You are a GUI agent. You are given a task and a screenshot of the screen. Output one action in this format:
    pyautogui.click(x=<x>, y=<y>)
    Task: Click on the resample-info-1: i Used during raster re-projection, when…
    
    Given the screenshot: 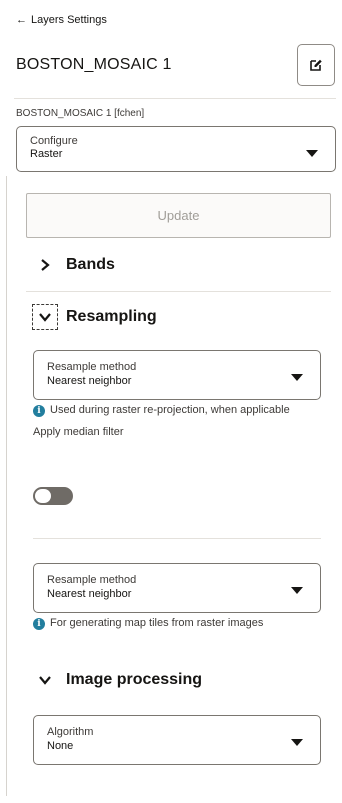 What is the action you would take?
    pyautogui.click(x=178, y=410)
    